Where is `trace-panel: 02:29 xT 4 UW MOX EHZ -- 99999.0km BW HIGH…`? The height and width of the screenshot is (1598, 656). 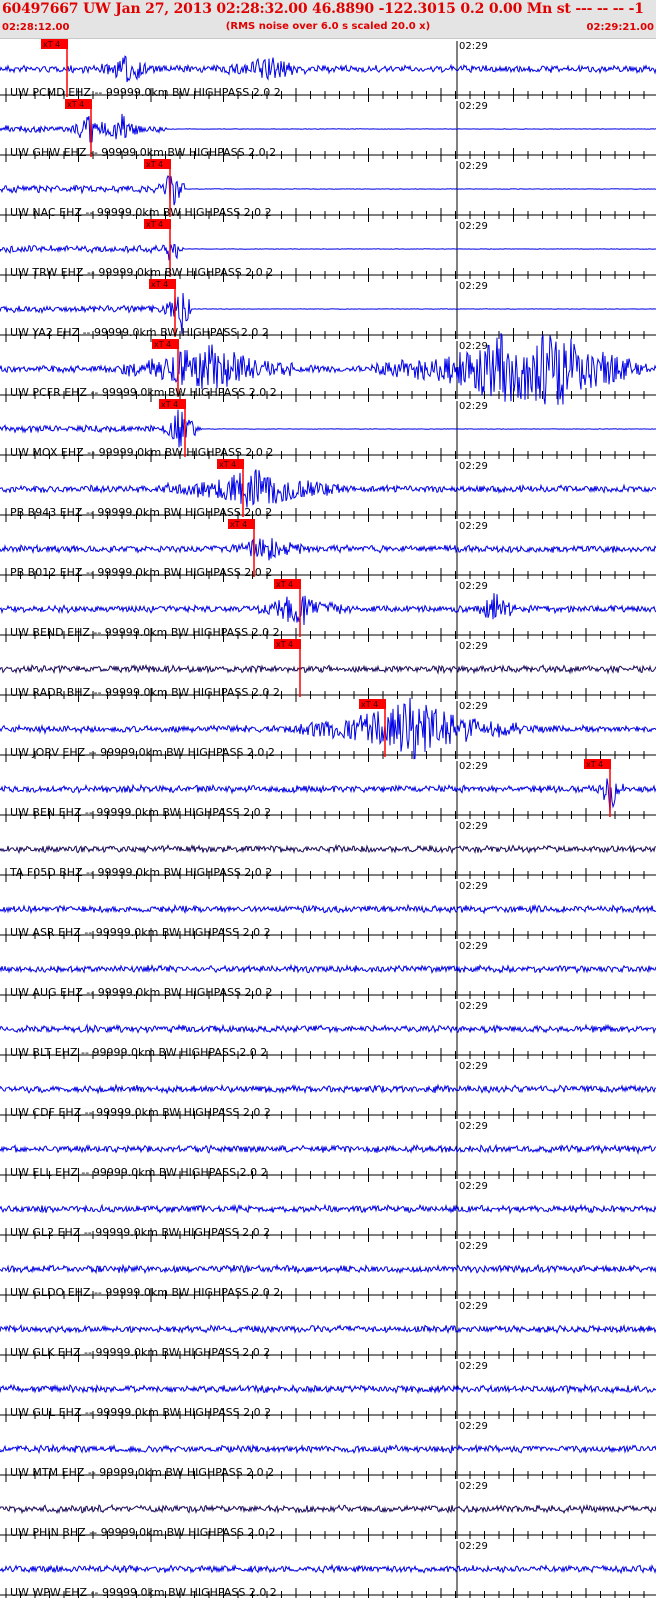
trace-panel: 02:29 xT 4 UW MOX EHZ -- 99999.0km BW HIGH… is located at coordinates (328, 430).